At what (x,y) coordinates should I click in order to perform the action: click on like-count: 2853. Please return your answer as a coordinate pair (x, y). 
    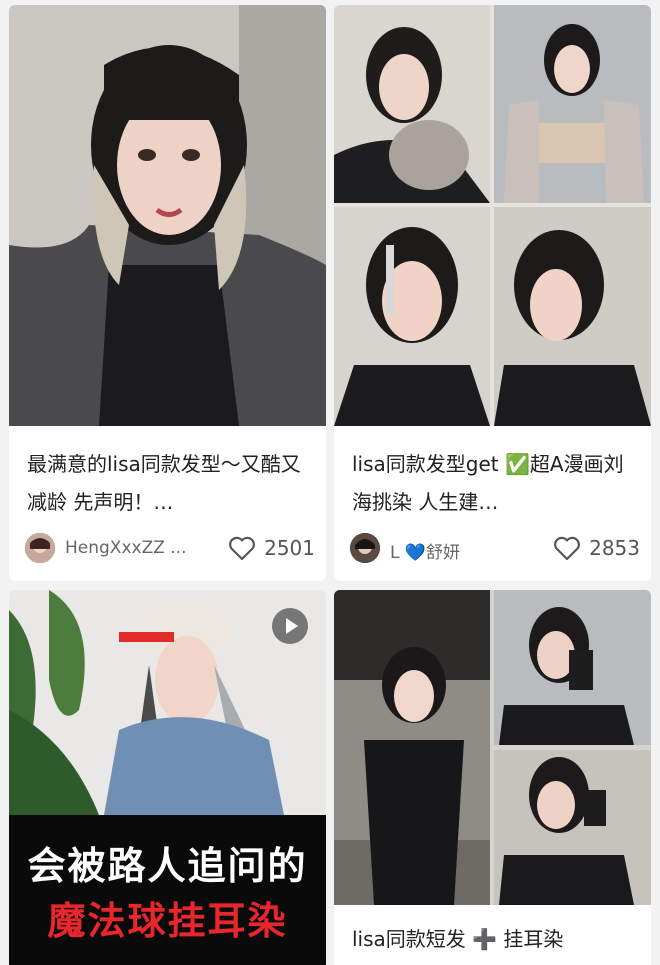
    Looking at the image, I should click on (614, 548).